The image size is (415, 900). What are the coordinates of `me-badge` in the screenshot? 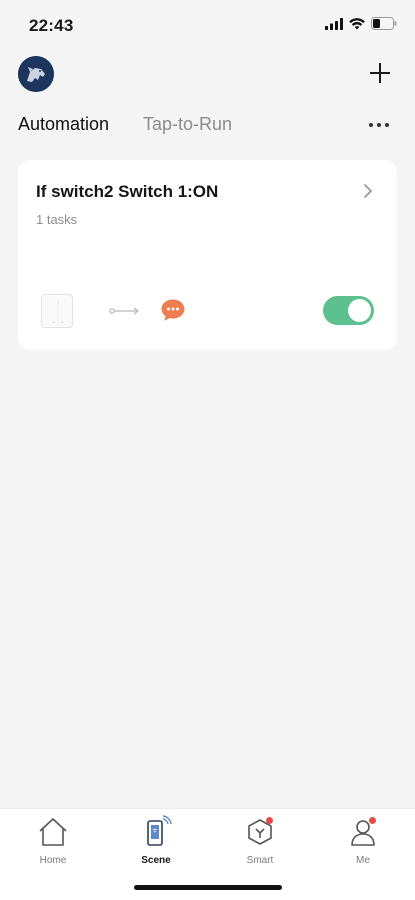 It's located at (372, 820).